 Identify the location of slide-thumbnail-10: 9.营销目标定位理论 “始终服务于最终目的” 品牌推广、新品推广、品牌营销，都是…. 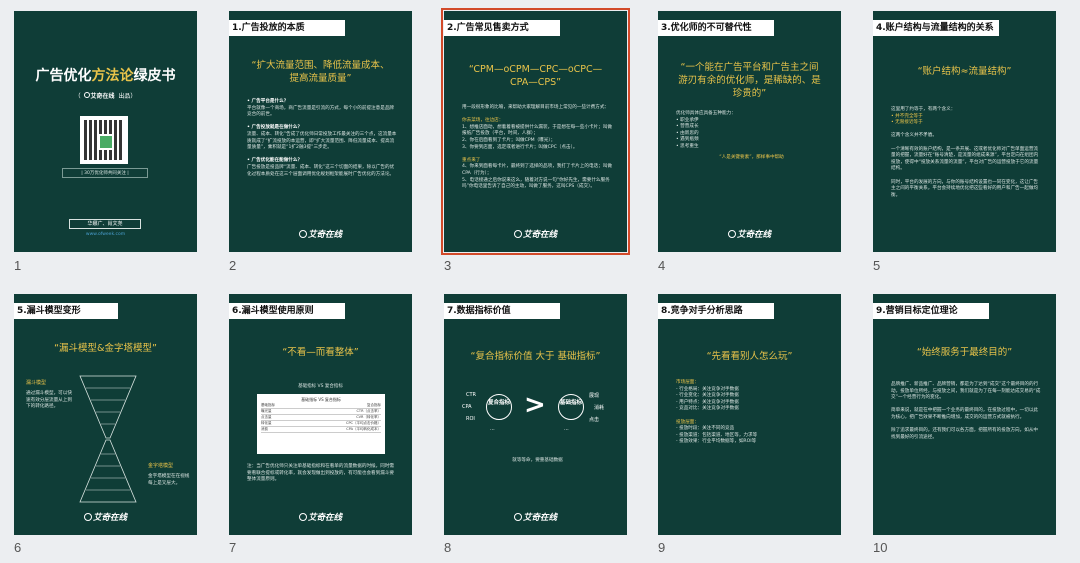
(964, 414).